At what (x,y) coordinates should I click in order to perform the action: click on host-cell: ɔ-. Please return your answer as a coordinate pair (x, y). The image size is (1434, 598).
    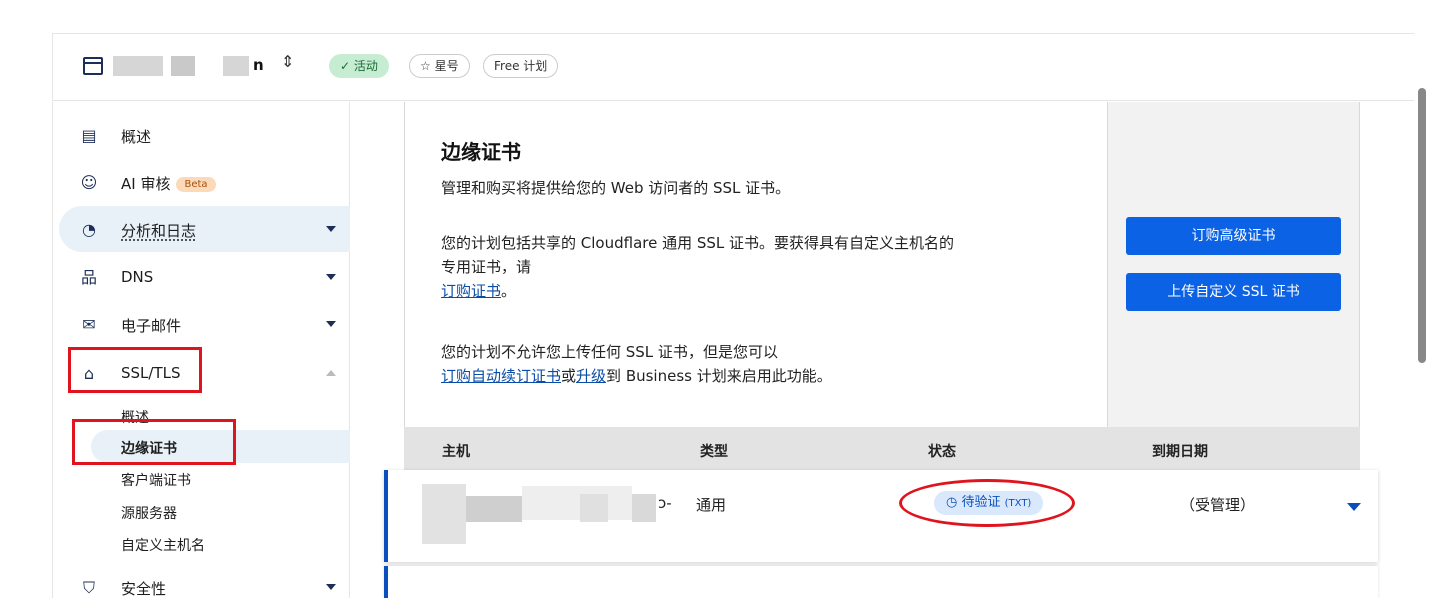
    Looking at the image, I should click on (665, 503).